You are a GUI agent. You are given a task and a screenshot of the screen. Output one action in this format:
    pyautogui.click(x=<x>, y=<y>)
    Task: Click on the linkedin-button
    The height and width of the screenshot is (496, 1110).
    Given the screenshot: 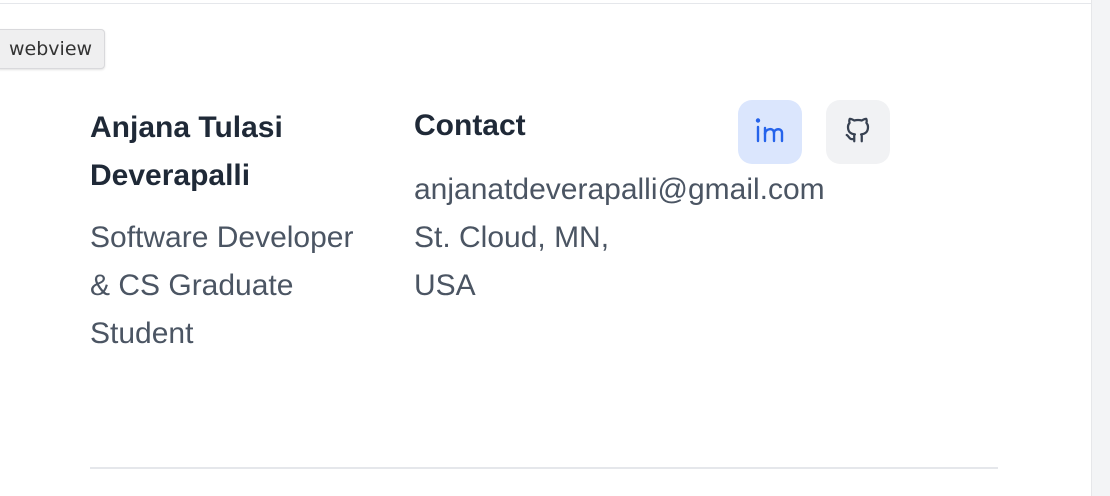 What is the action you would take?
    pyautogui.click(x=770, y=132)
    